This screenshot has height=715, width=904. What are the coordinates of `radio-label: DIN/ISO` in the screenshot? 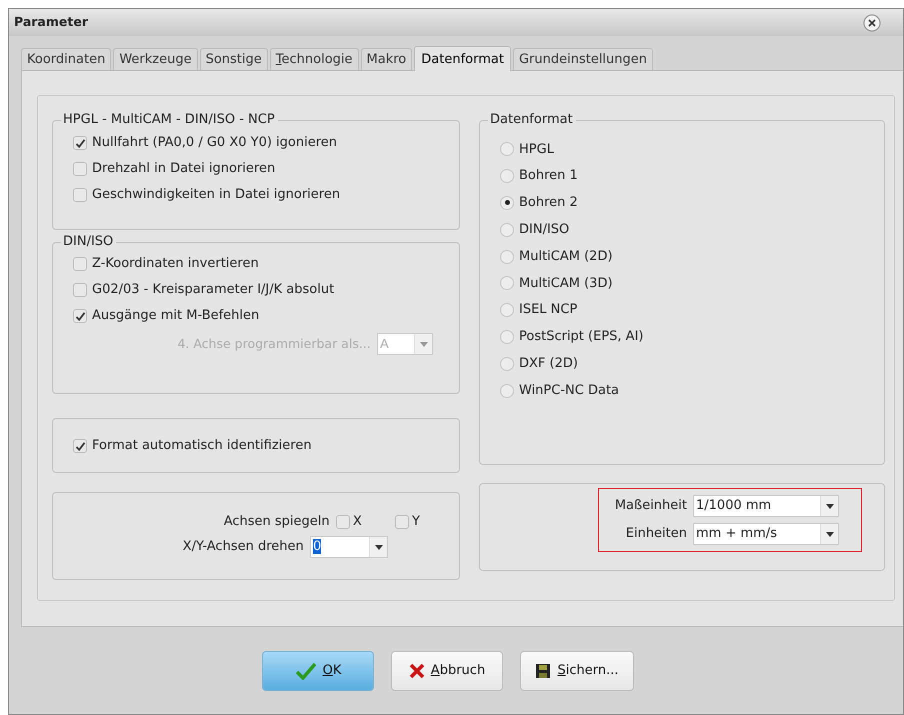 It's located at (544, 230).